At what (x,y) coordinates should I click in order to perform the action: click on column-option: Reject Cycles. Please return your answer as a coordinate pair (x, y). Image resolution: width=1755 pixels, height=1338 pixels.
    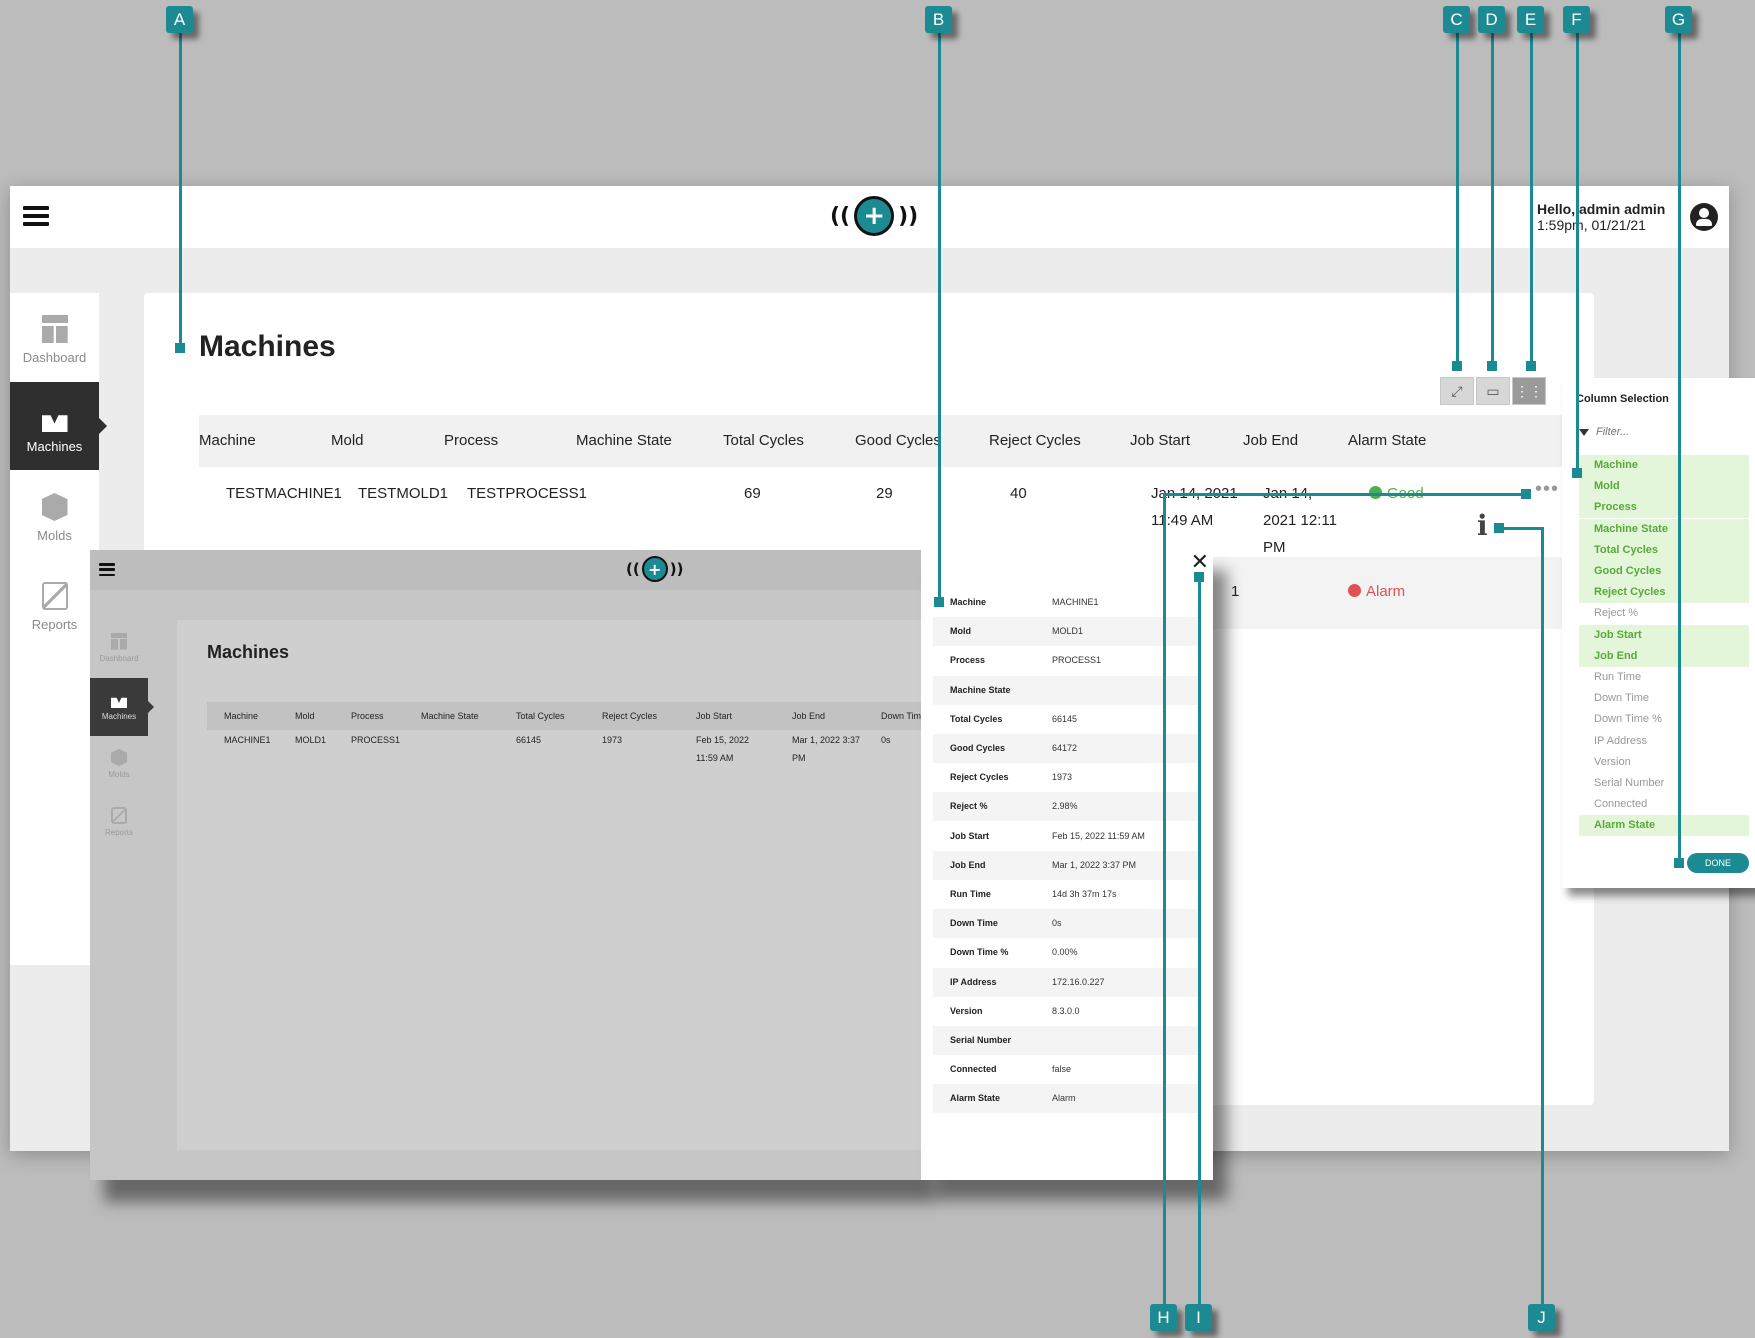
    Looking at the image, I should click on (1664, 593).